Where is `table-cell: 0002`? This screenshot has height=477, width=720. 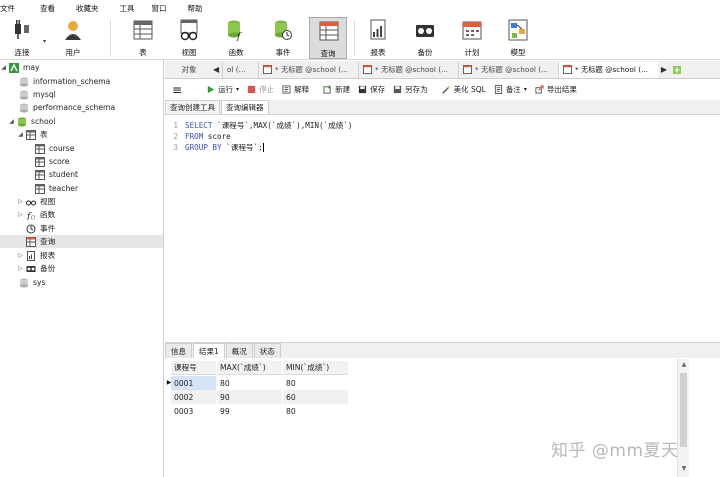
table-cell: 0002 is located at coordinates (194, 397).